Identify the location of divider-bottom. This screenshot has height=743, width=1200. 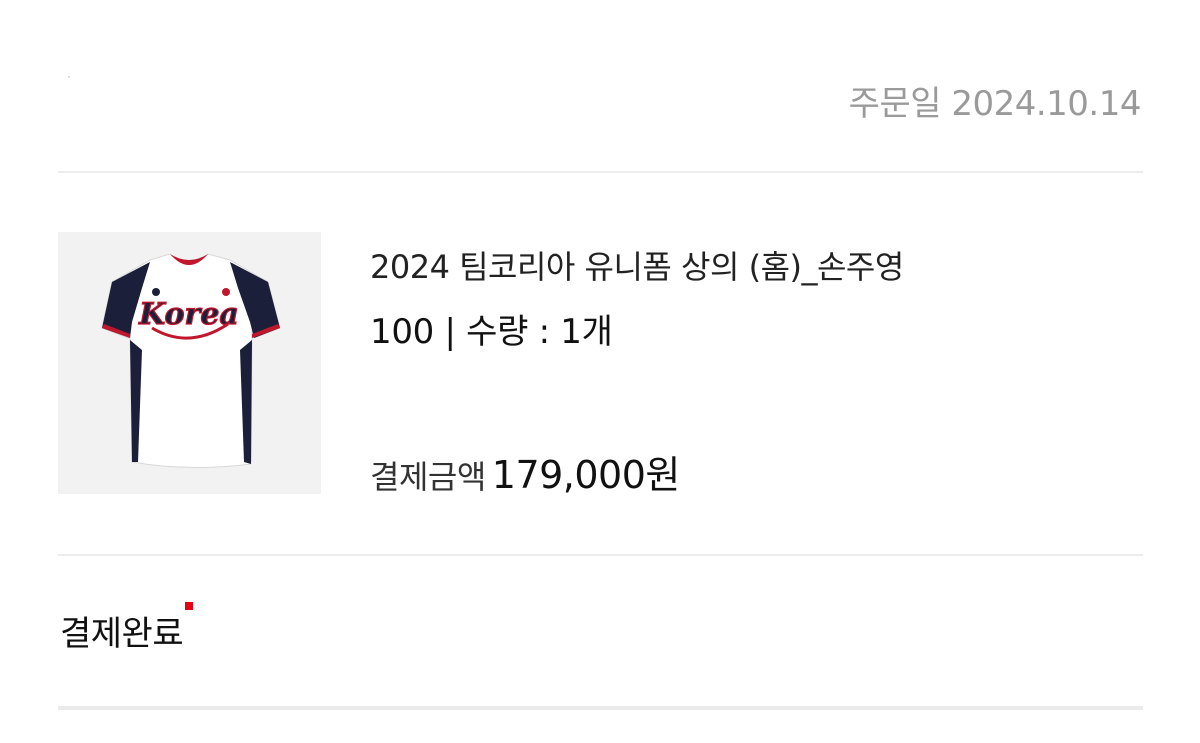
(600, 708).